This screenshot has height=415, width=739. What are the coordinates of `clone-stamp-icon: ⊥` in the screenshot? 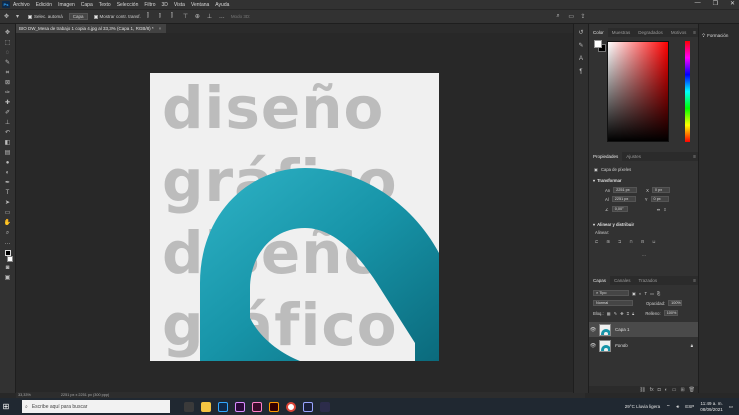 It's located at (8, 123).